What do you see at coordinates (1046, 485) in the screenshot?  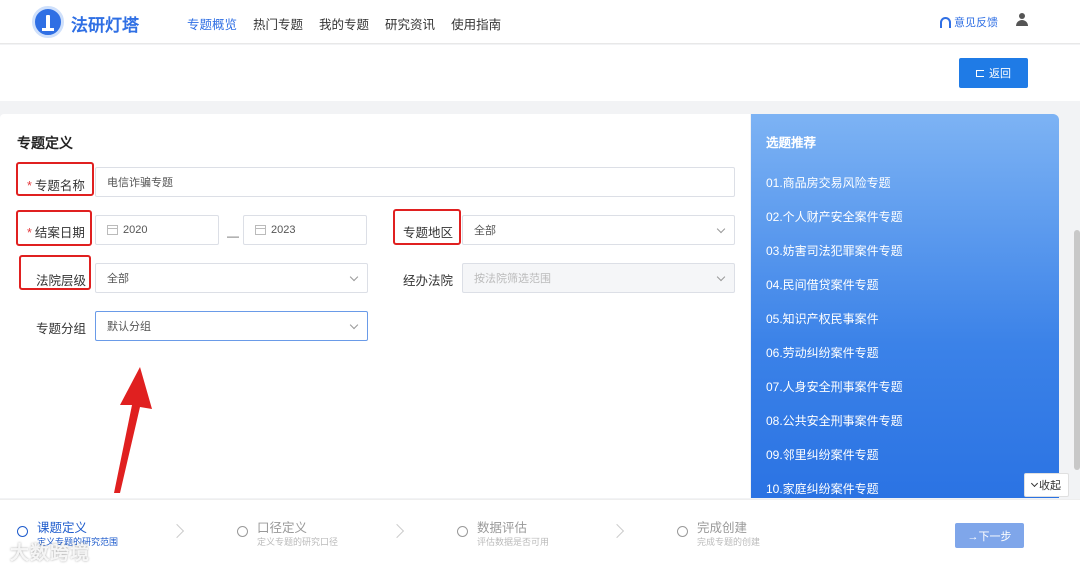 I see `collapse-button: 收起` at bounding box center [1046, 485].